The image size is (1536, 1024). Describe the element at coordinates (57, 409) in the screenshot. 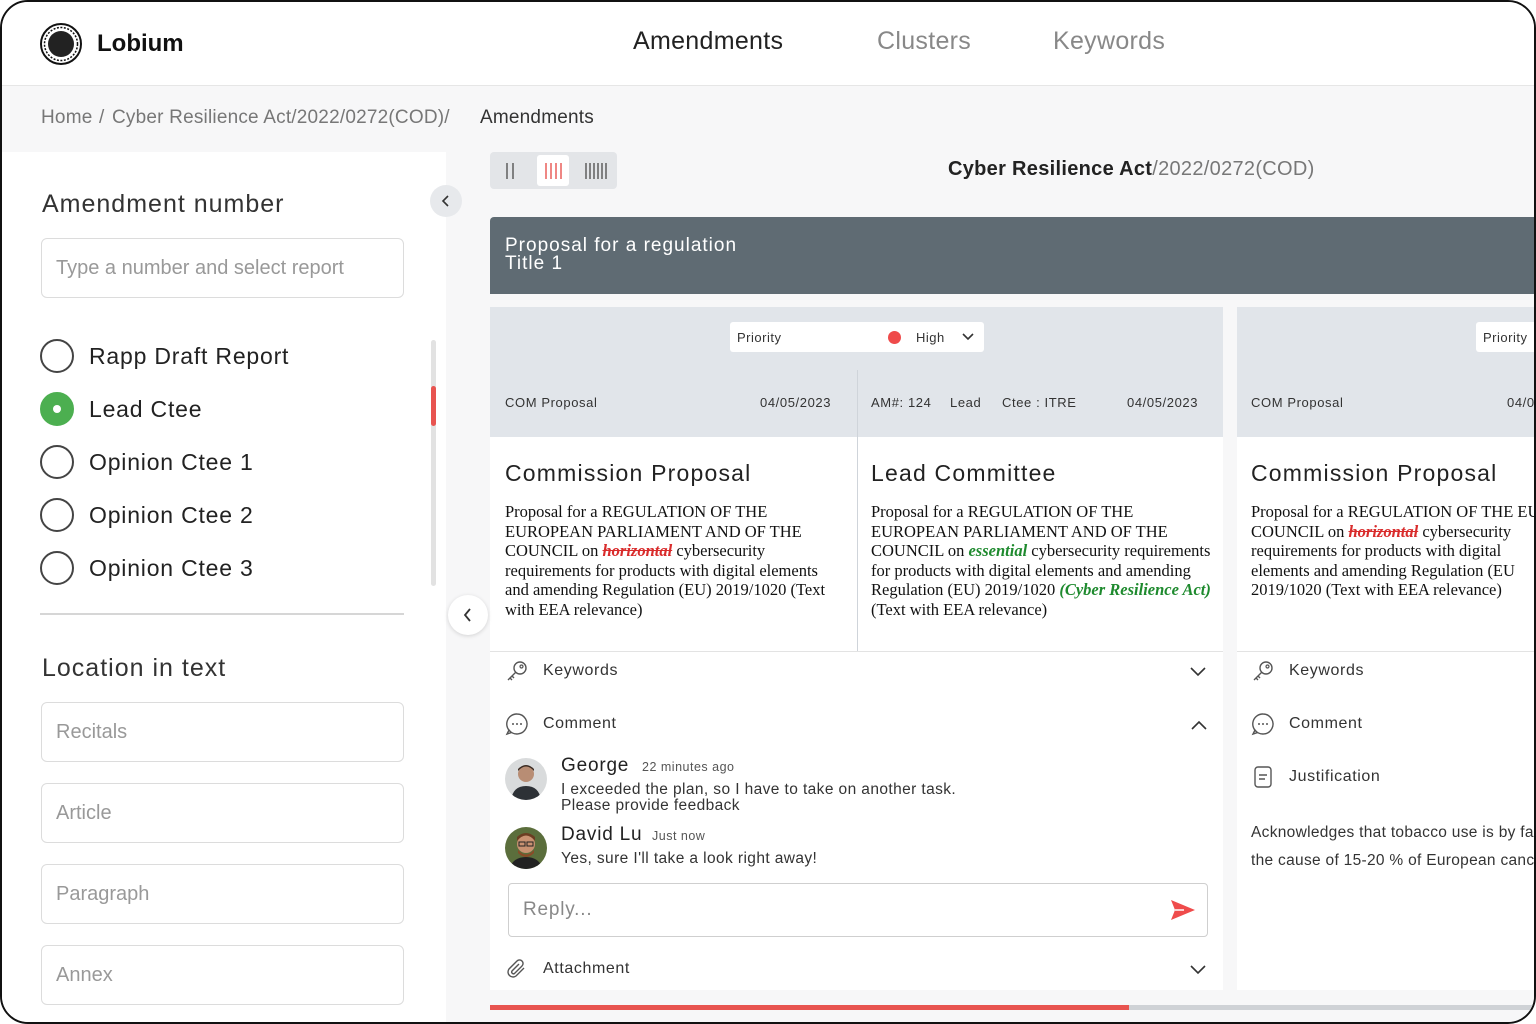

I see `radio-button-selected` at that location.